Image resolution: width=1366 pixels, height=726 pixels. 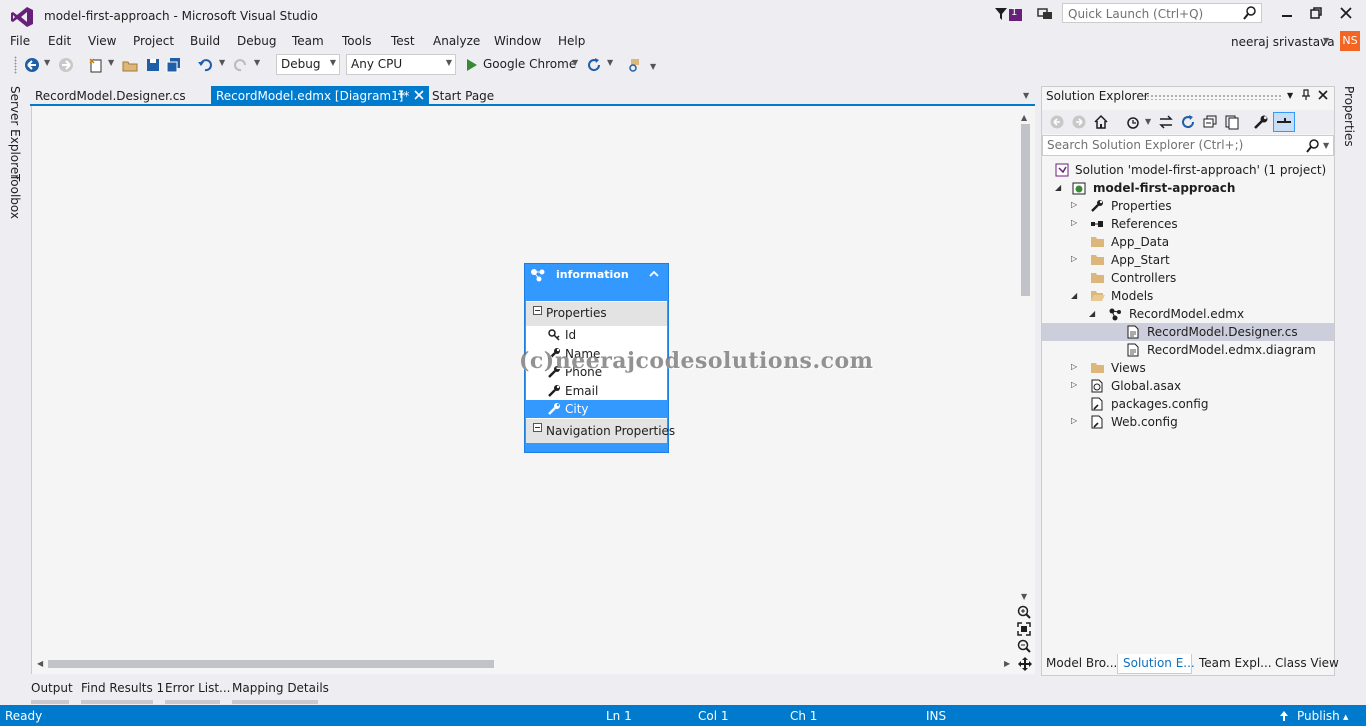 What do you see at coordinates (357, 41) in the screenshot?
I see `menu-tools: Tools` at bounding box center [357, 41].